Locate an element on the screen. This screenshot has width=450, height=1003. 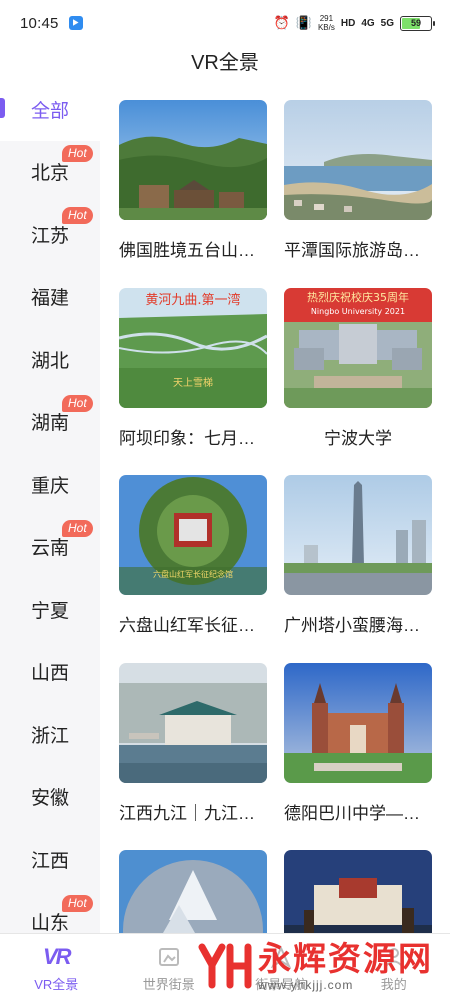
sidebar-item: 浙江 is located at coordinates (50, 734).